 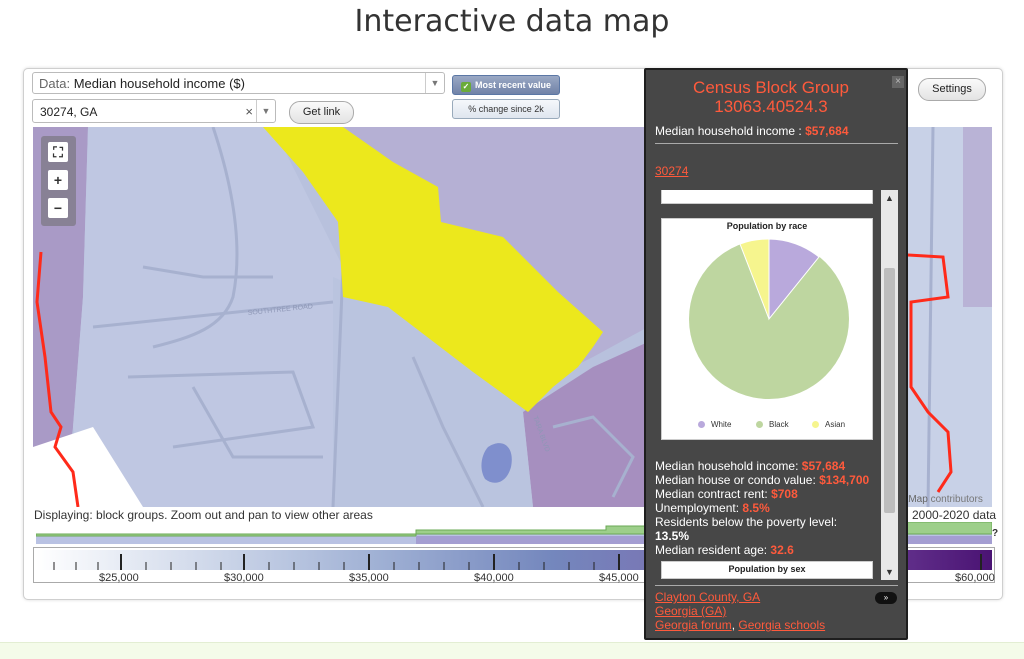 I want to click on map-attribution: etMap contributors, so click(x=941, y=499).